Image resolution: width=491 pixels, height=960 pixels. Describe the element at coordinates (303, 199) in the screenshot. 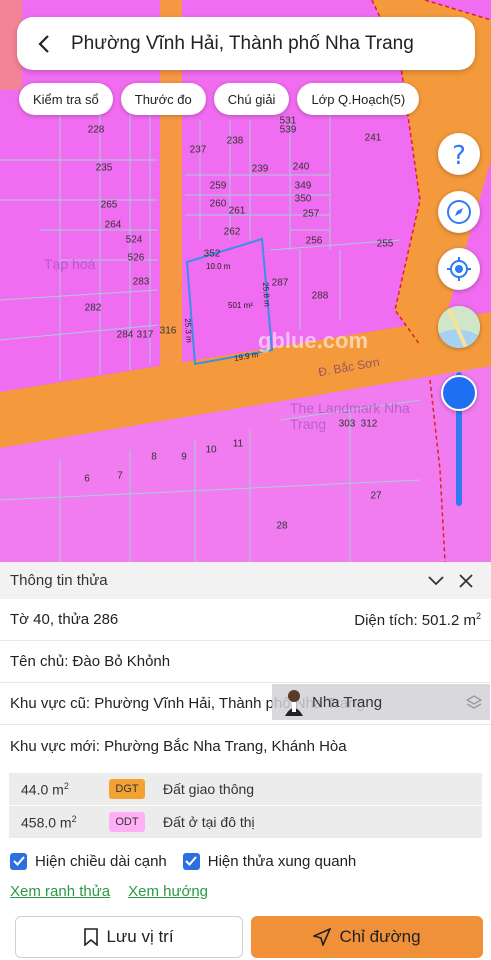

I see `parcel-number-label: 350` at that location.